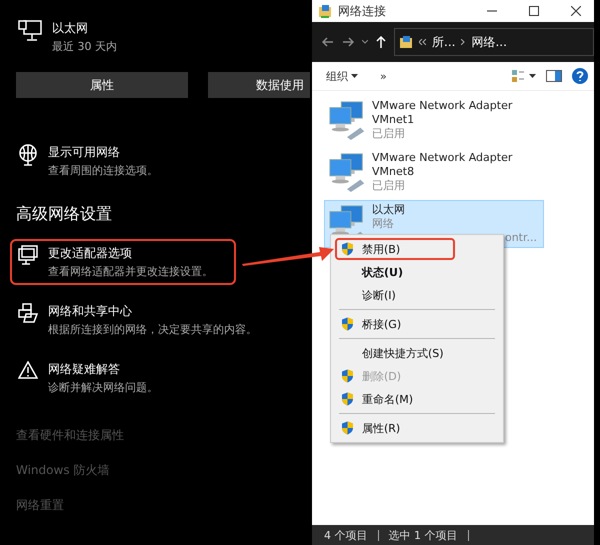 The height and width of the screenshot is (545, 600). I want to click on menu-item: 状态(U), so click(395, 272).